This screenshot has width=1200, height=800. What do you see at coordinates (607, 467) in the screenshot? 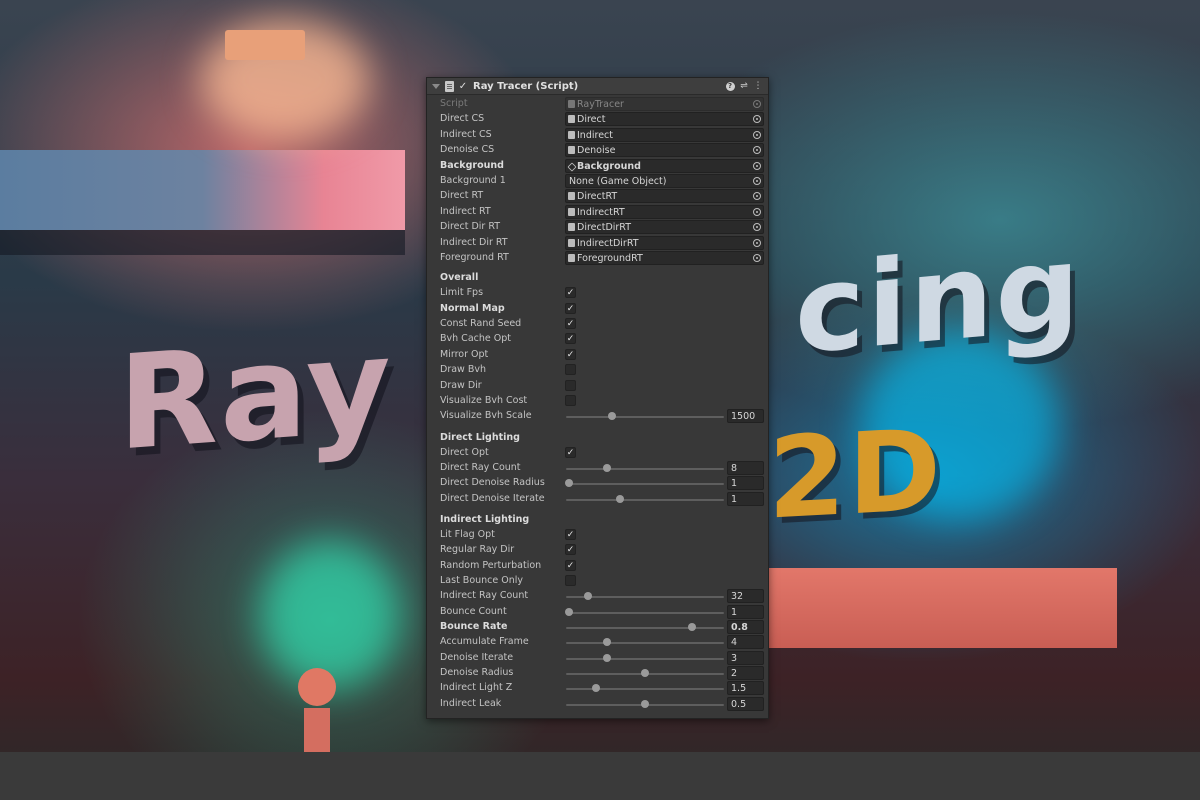
I see `slider-thumb-direct-ray-count` at bounding box center [607, 467].